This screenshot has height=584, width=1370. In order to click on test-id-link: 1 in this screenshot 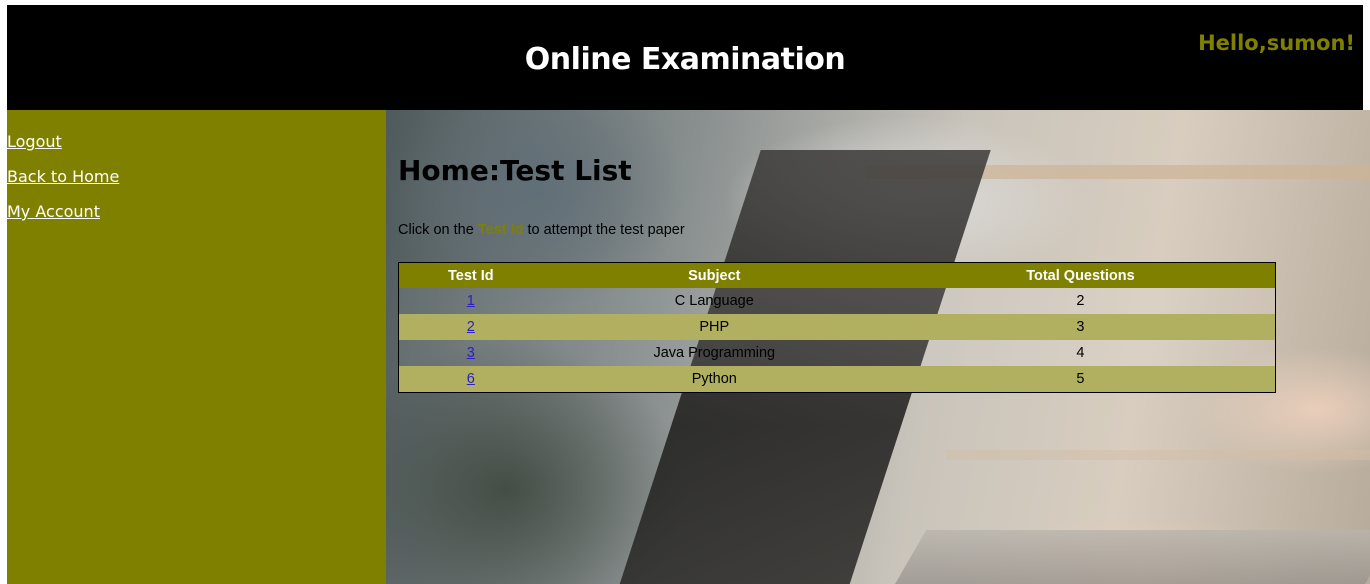, I will do `click(471, 301)`.